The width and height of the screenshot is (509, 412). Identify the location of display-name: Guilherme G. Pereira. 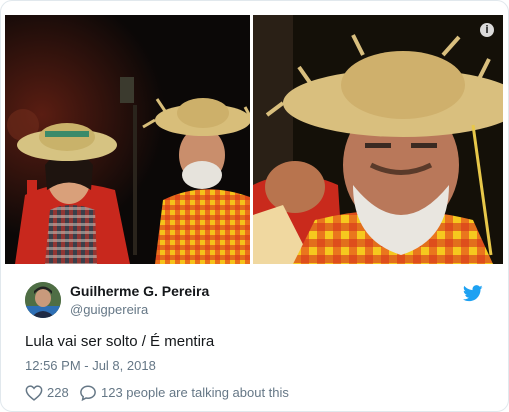
(139, 291).